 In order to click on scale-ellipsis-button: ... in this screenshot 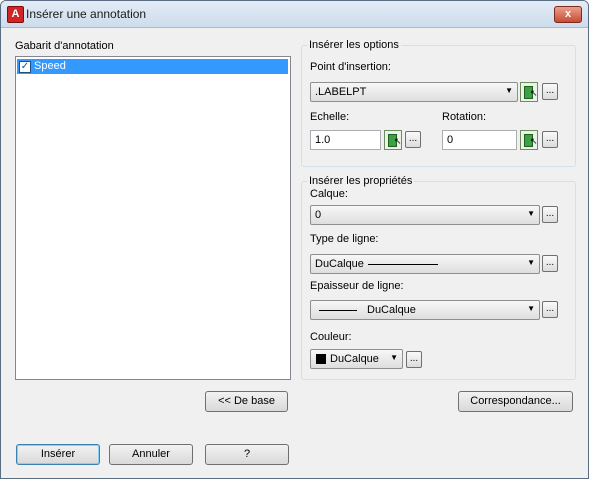, I will do `click(413, 139)`.